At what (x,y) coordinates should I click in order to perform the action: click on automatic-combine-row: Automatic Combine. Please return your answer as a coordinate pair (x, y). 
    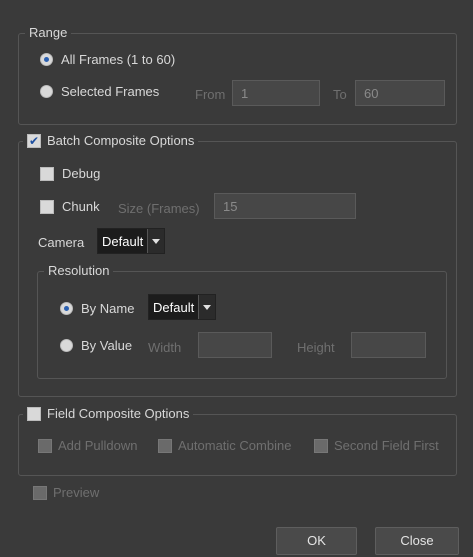
    Looking at the image, I should click on (224, 445).